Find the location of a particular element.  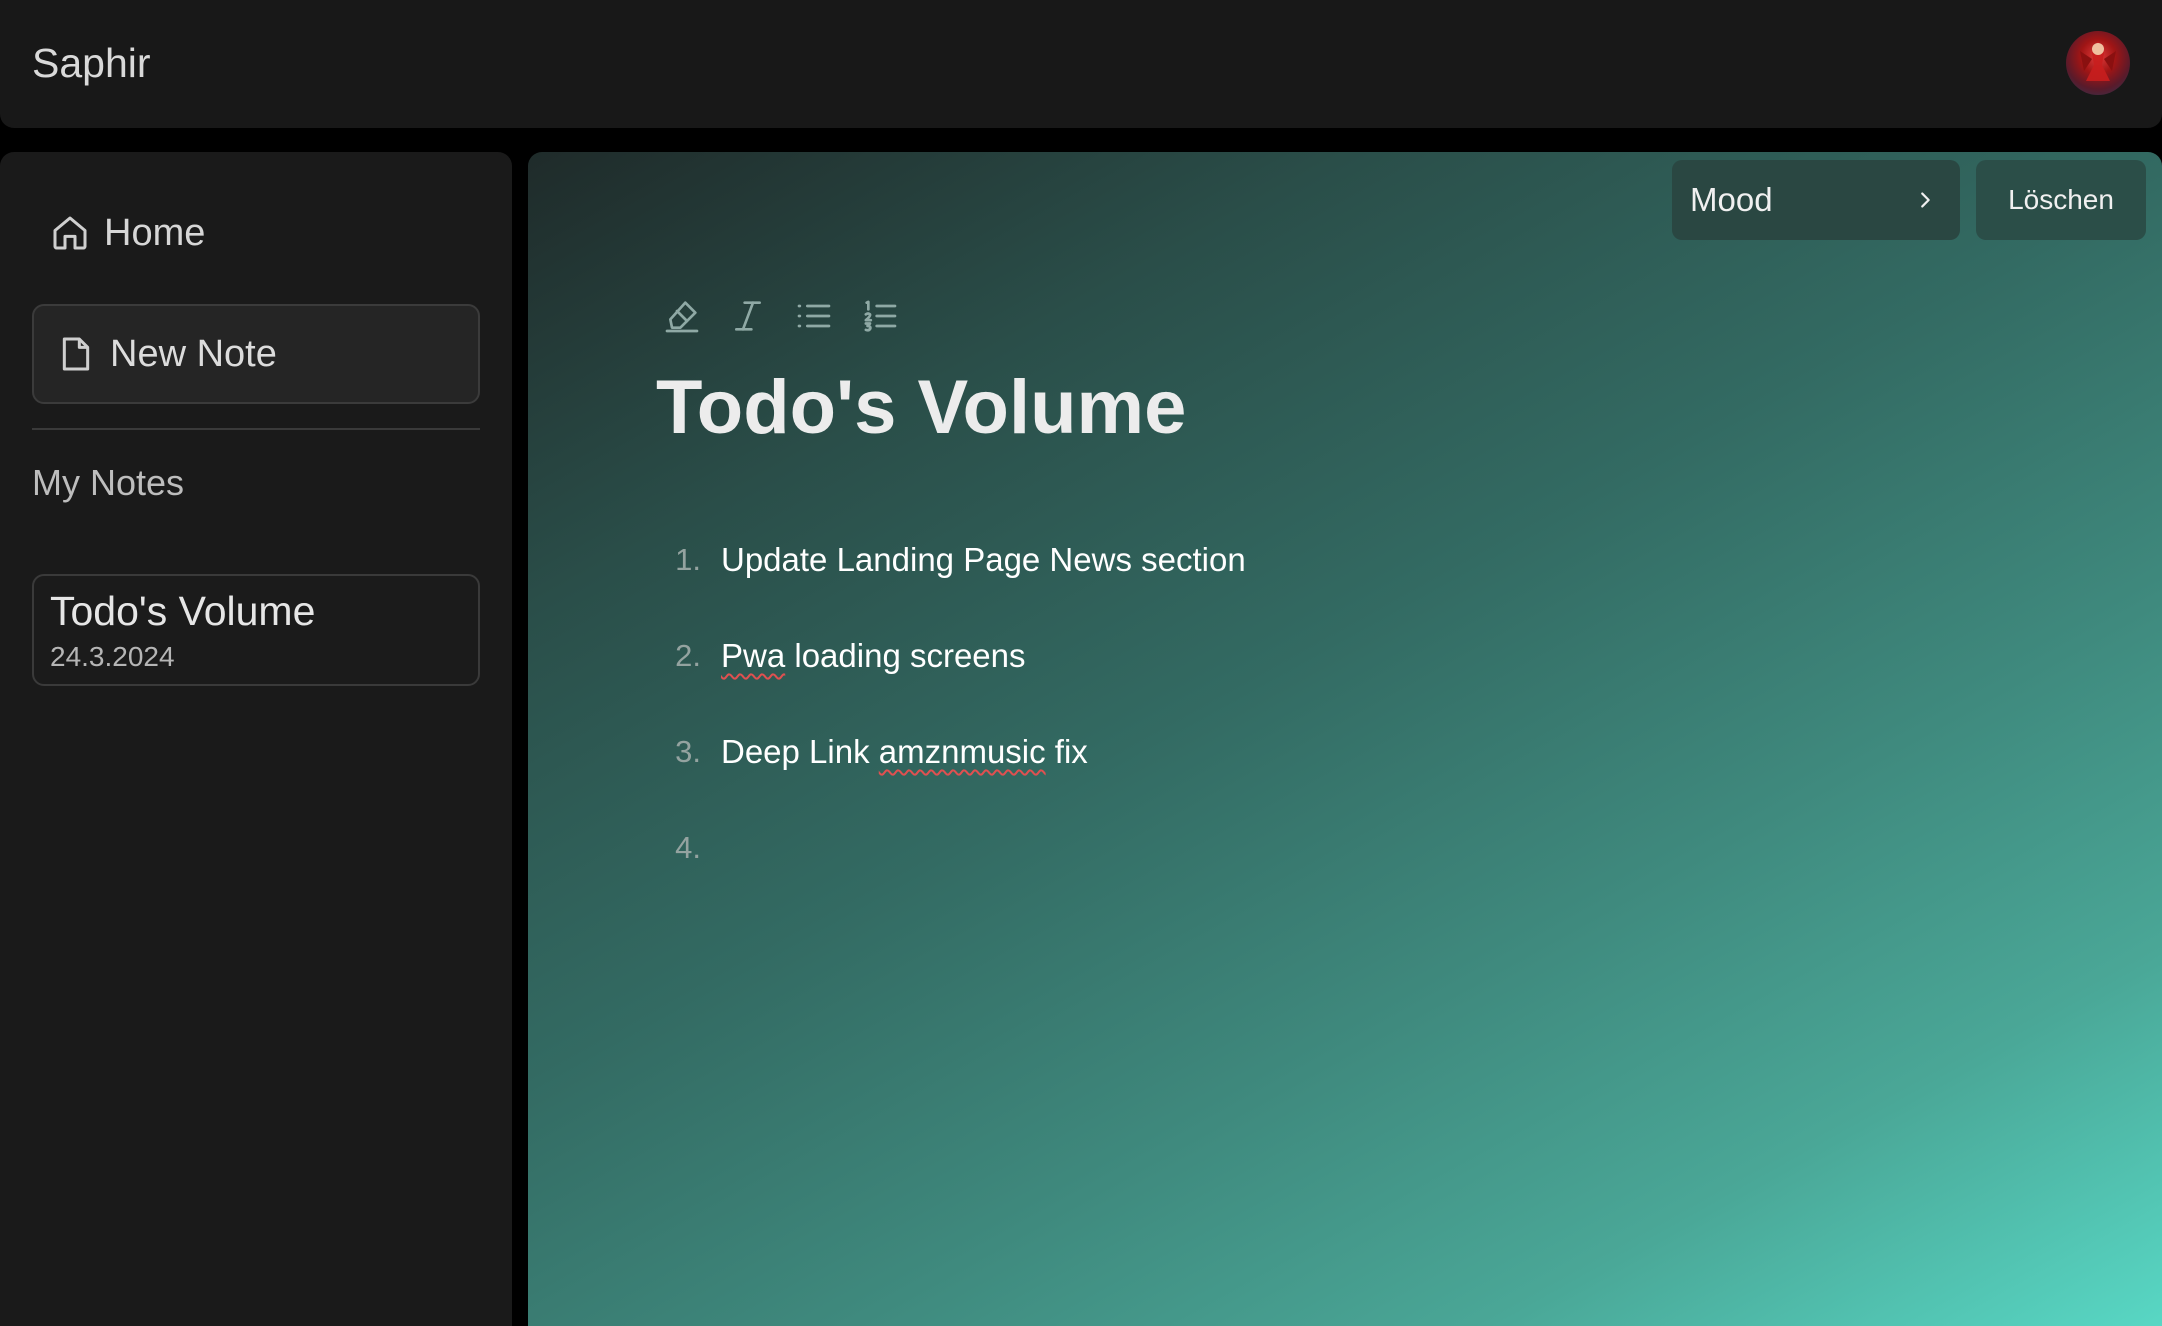

list-item-number: 4. is located at coordinates (688, 847).